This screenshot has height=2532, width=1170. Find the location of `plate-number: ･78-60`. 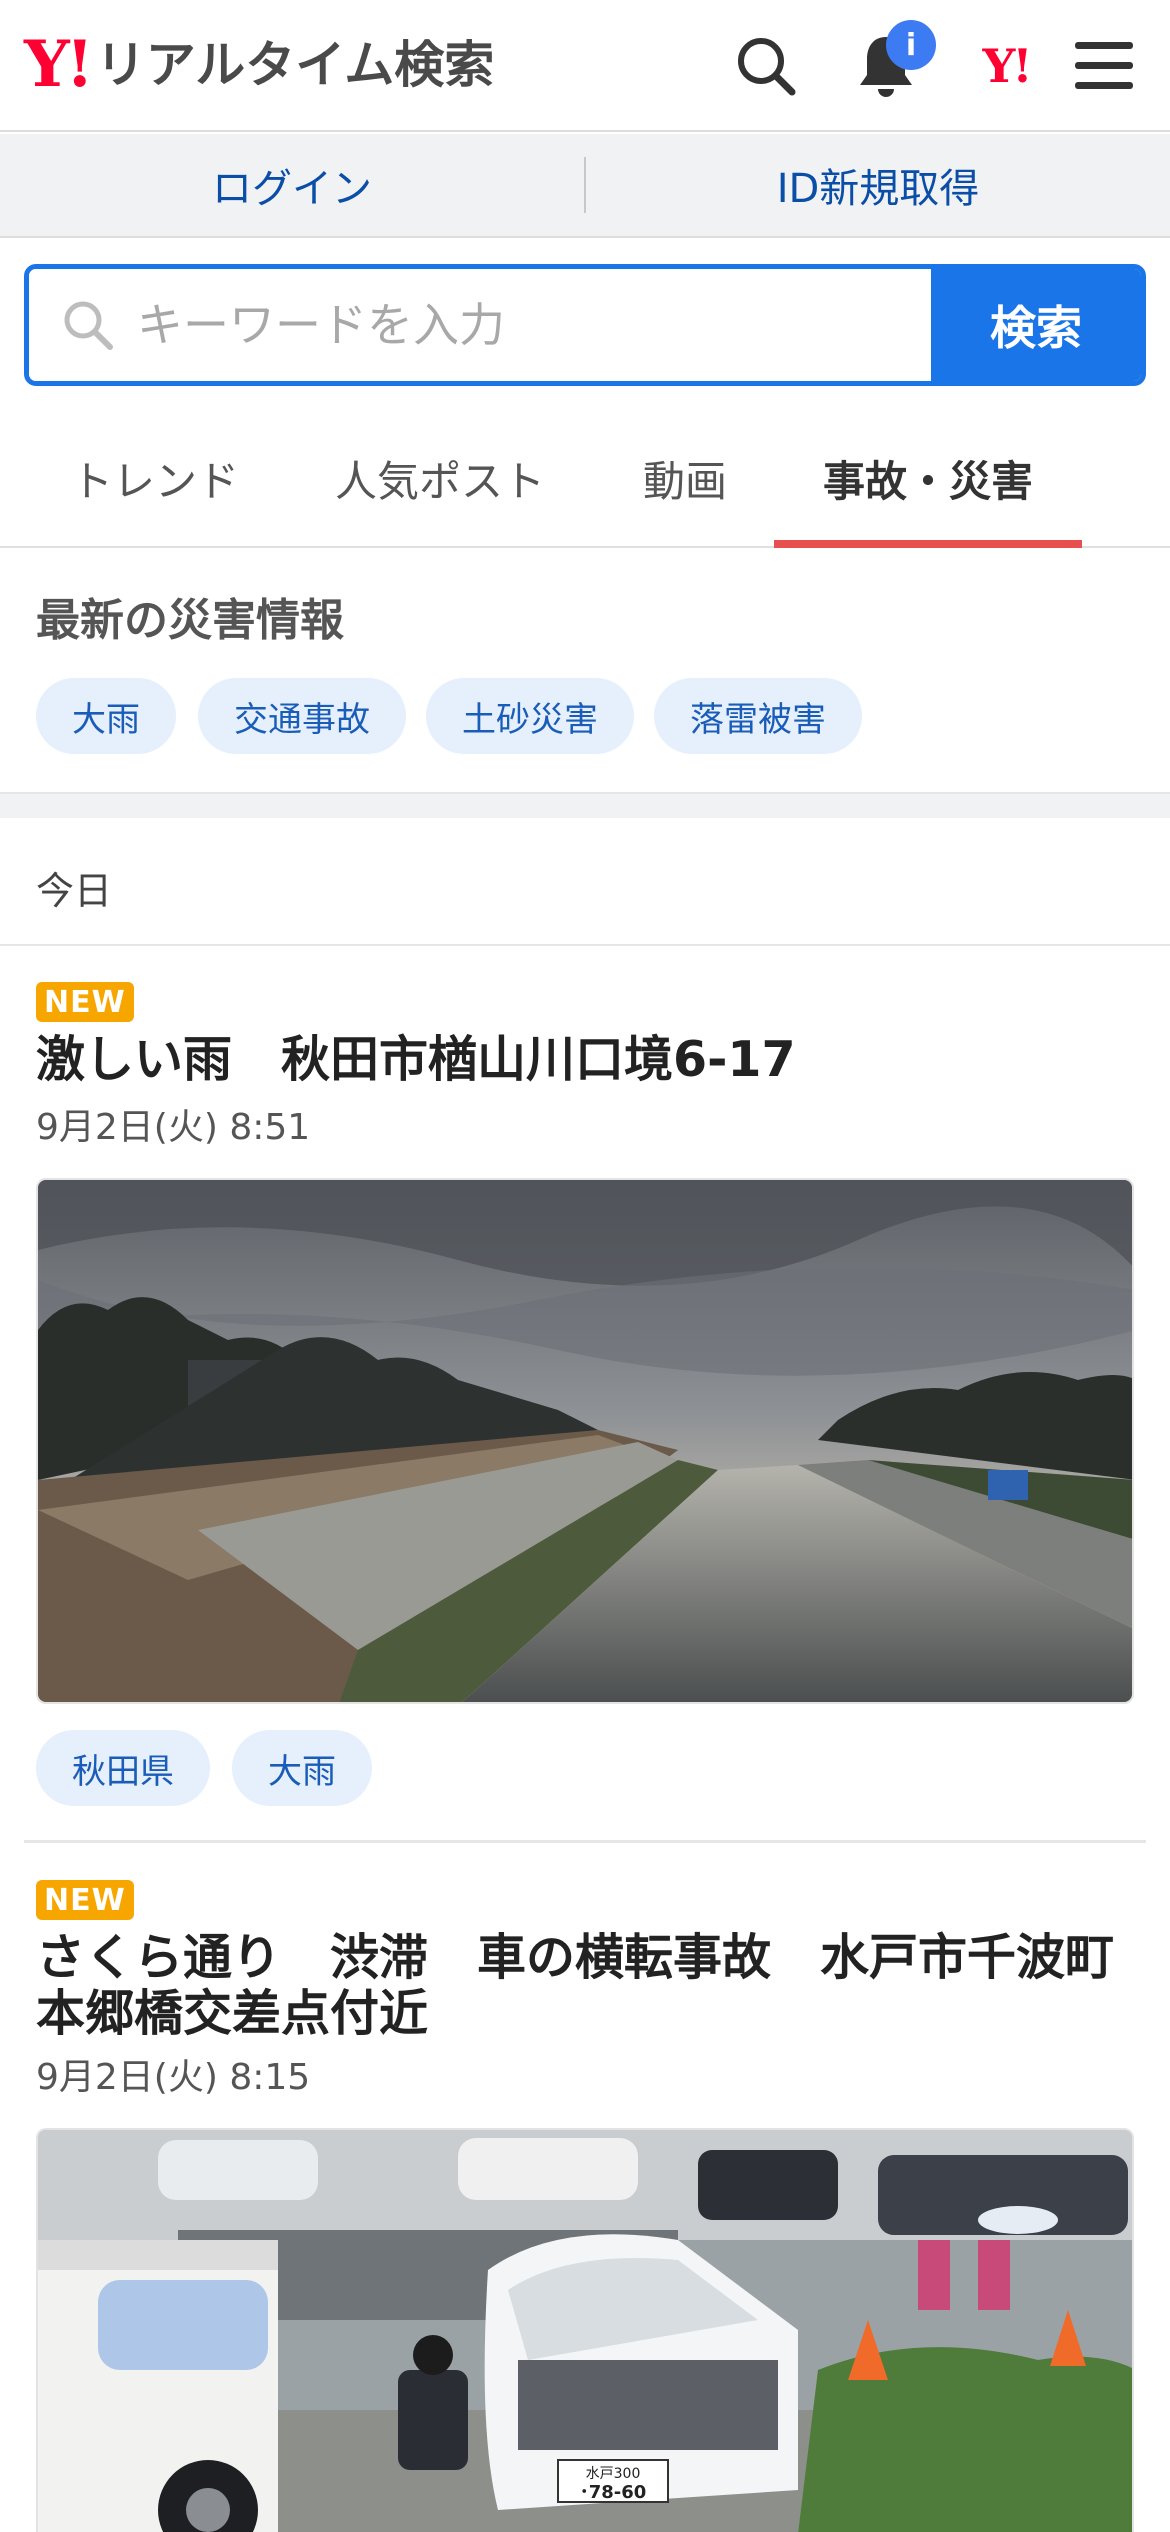

plate-number: ･78-60 is located at coordinates (613, 2492).